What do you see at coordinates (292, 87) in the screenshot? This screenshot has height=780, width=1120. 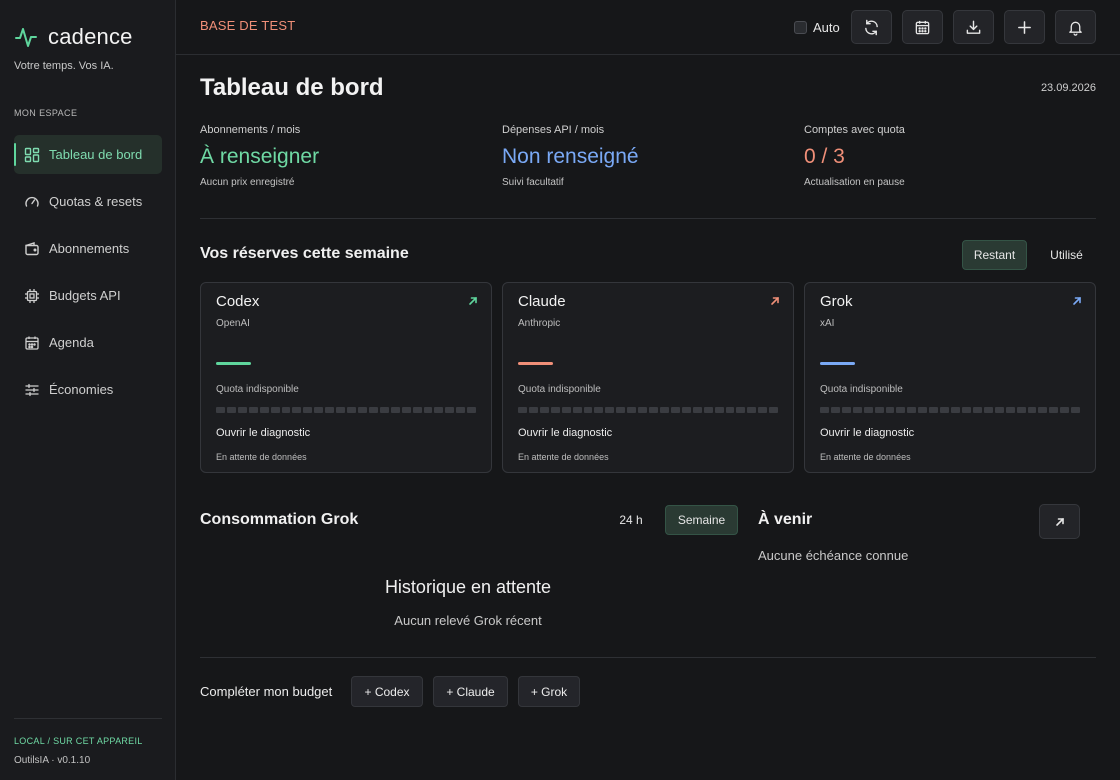 I see `page-title: Tableau de bord` at bounding box center [292, 87].